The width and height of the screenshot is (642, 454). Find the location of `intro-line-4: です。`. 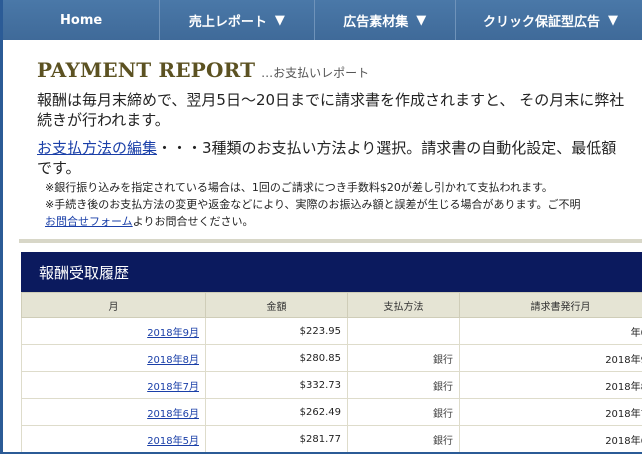

intro-line-4: です。 is located at coordinates (59, 168).